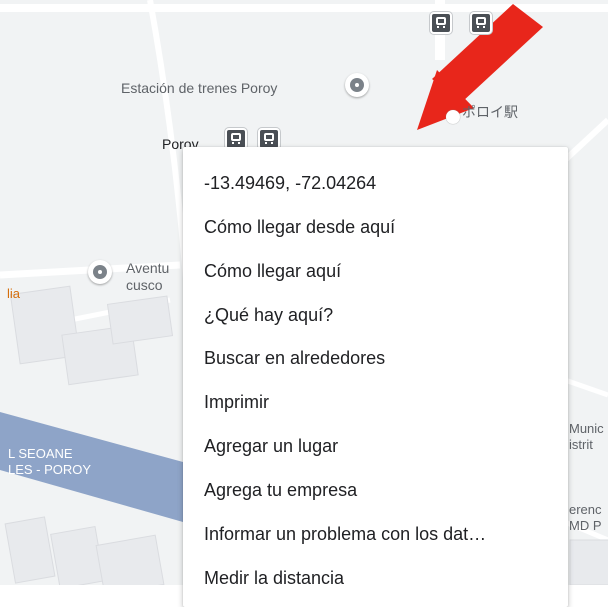 Image resolution: width=608 pixels, height=607 pixels. What do you see at coordinates (274, 578) in the screenshot?
I see `menu-item-measure-distance: Medir la distancia` at bounding box center [274, 578].